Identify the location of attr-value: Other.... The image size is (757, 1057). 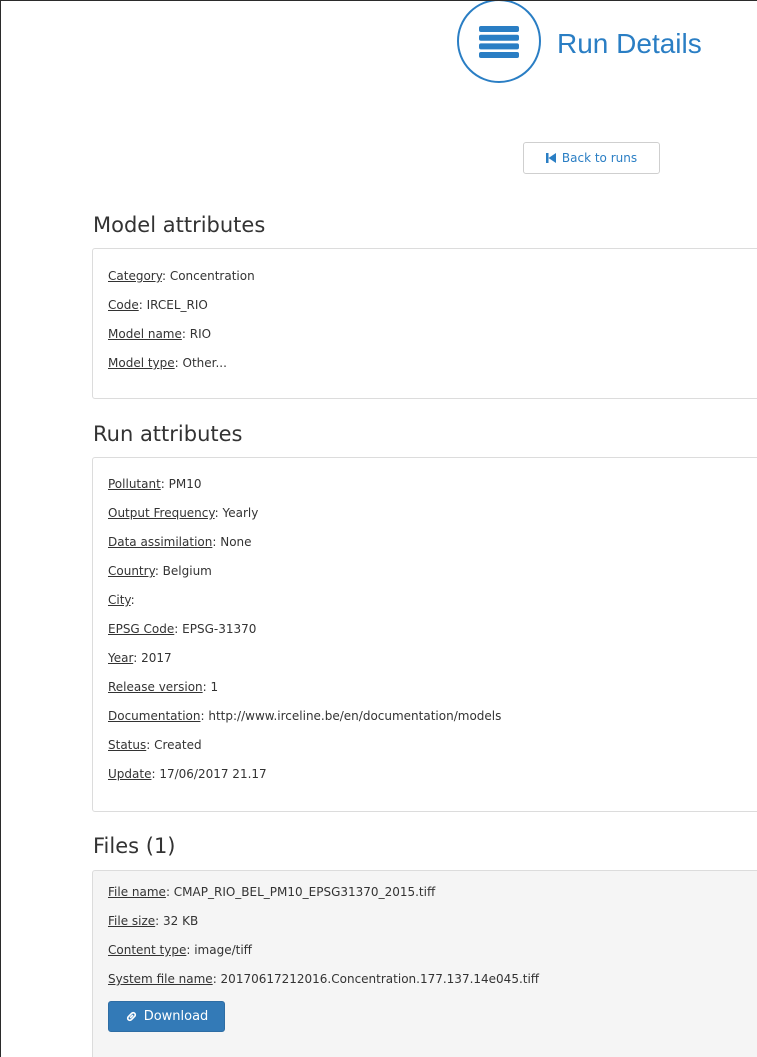
(204, 363).